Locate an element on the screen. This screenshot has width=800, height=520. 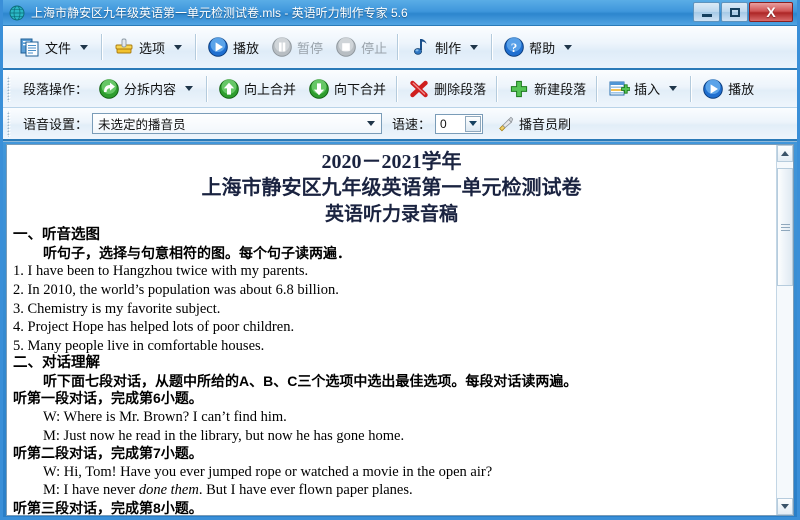
help-menu-button: ? 帮助 is located at coordinates (539, 47).